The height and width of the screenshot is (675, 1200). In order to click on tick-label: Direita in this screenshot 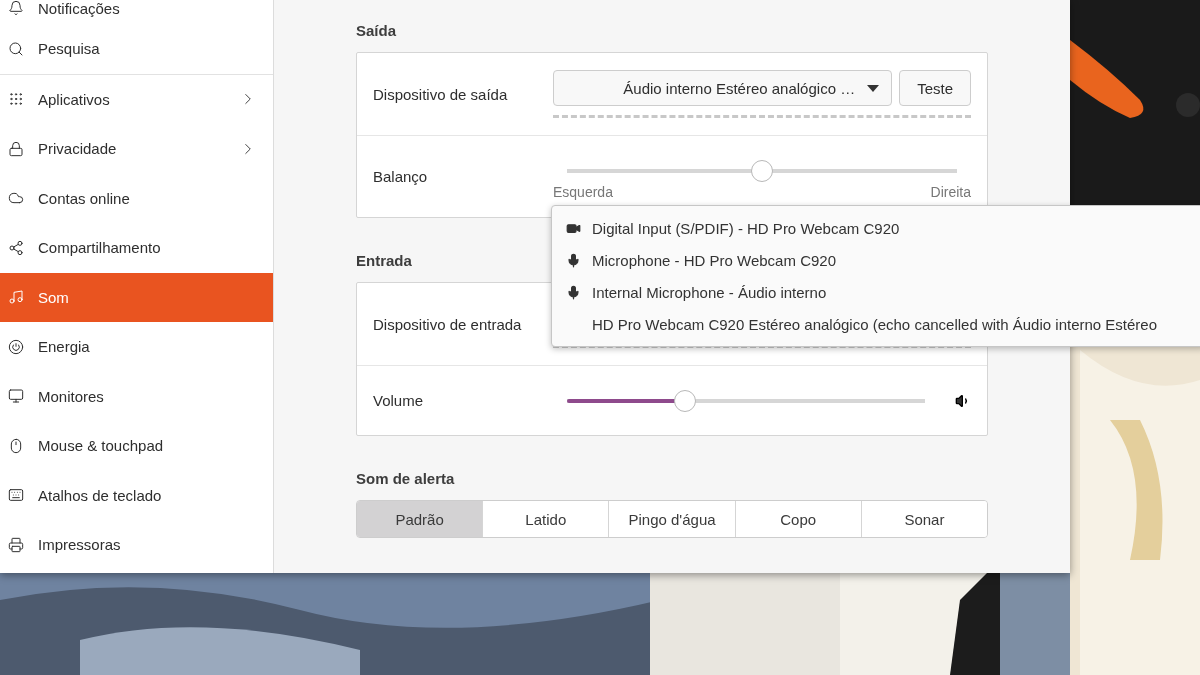, I will do `click(950, 192)`.